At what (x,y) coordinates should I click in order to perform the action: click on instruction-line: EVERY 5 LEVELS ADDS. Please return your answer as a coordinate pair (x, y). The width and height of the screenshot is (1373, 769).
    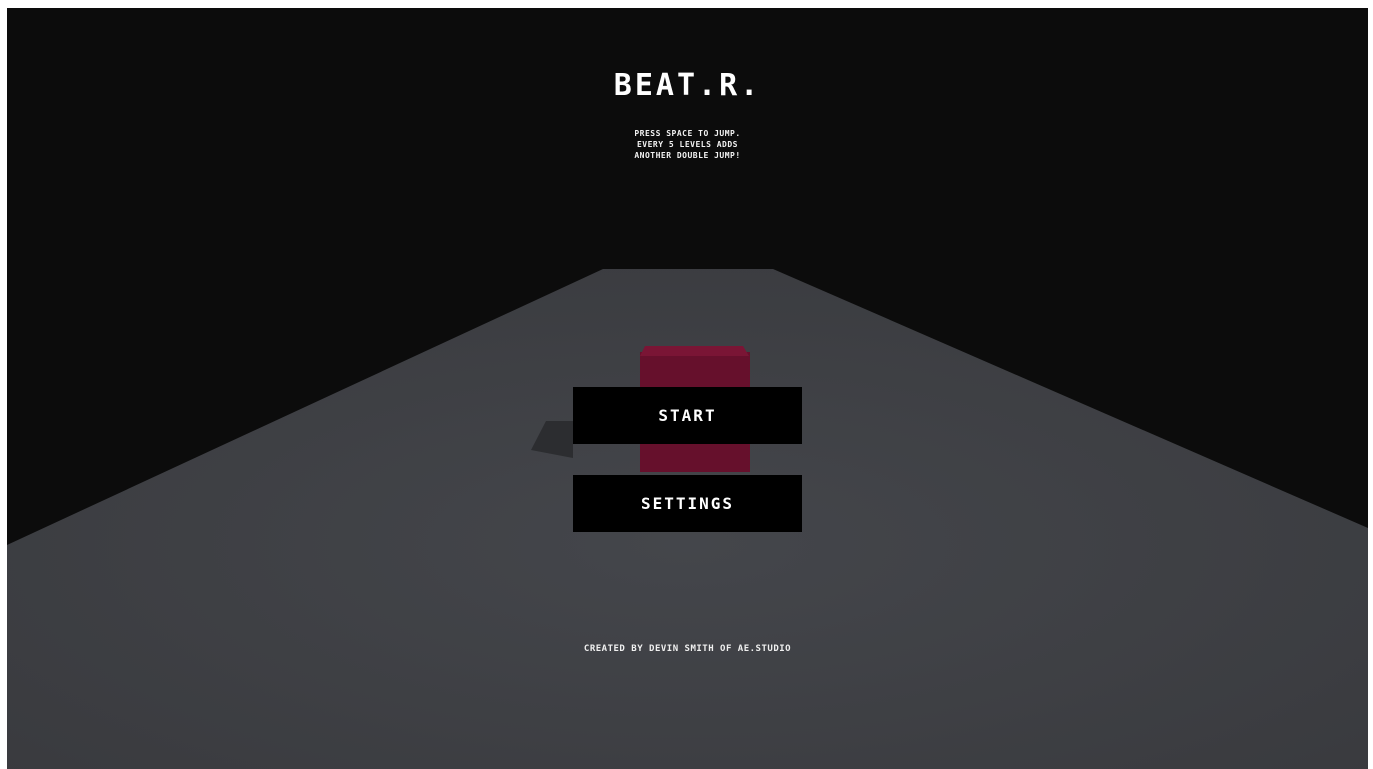
    Looking at the image, I should click on (687, 144).